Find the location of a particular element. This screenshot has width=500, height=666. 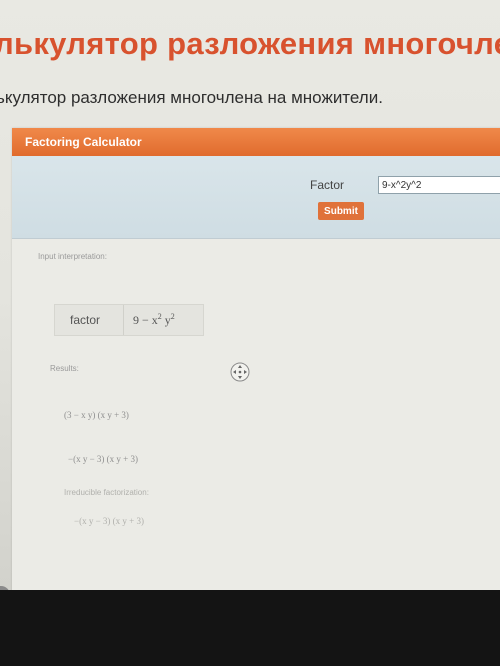

irreducible-value: −(x y − 3) (x y + 3) is located at coordinates (109, 521).